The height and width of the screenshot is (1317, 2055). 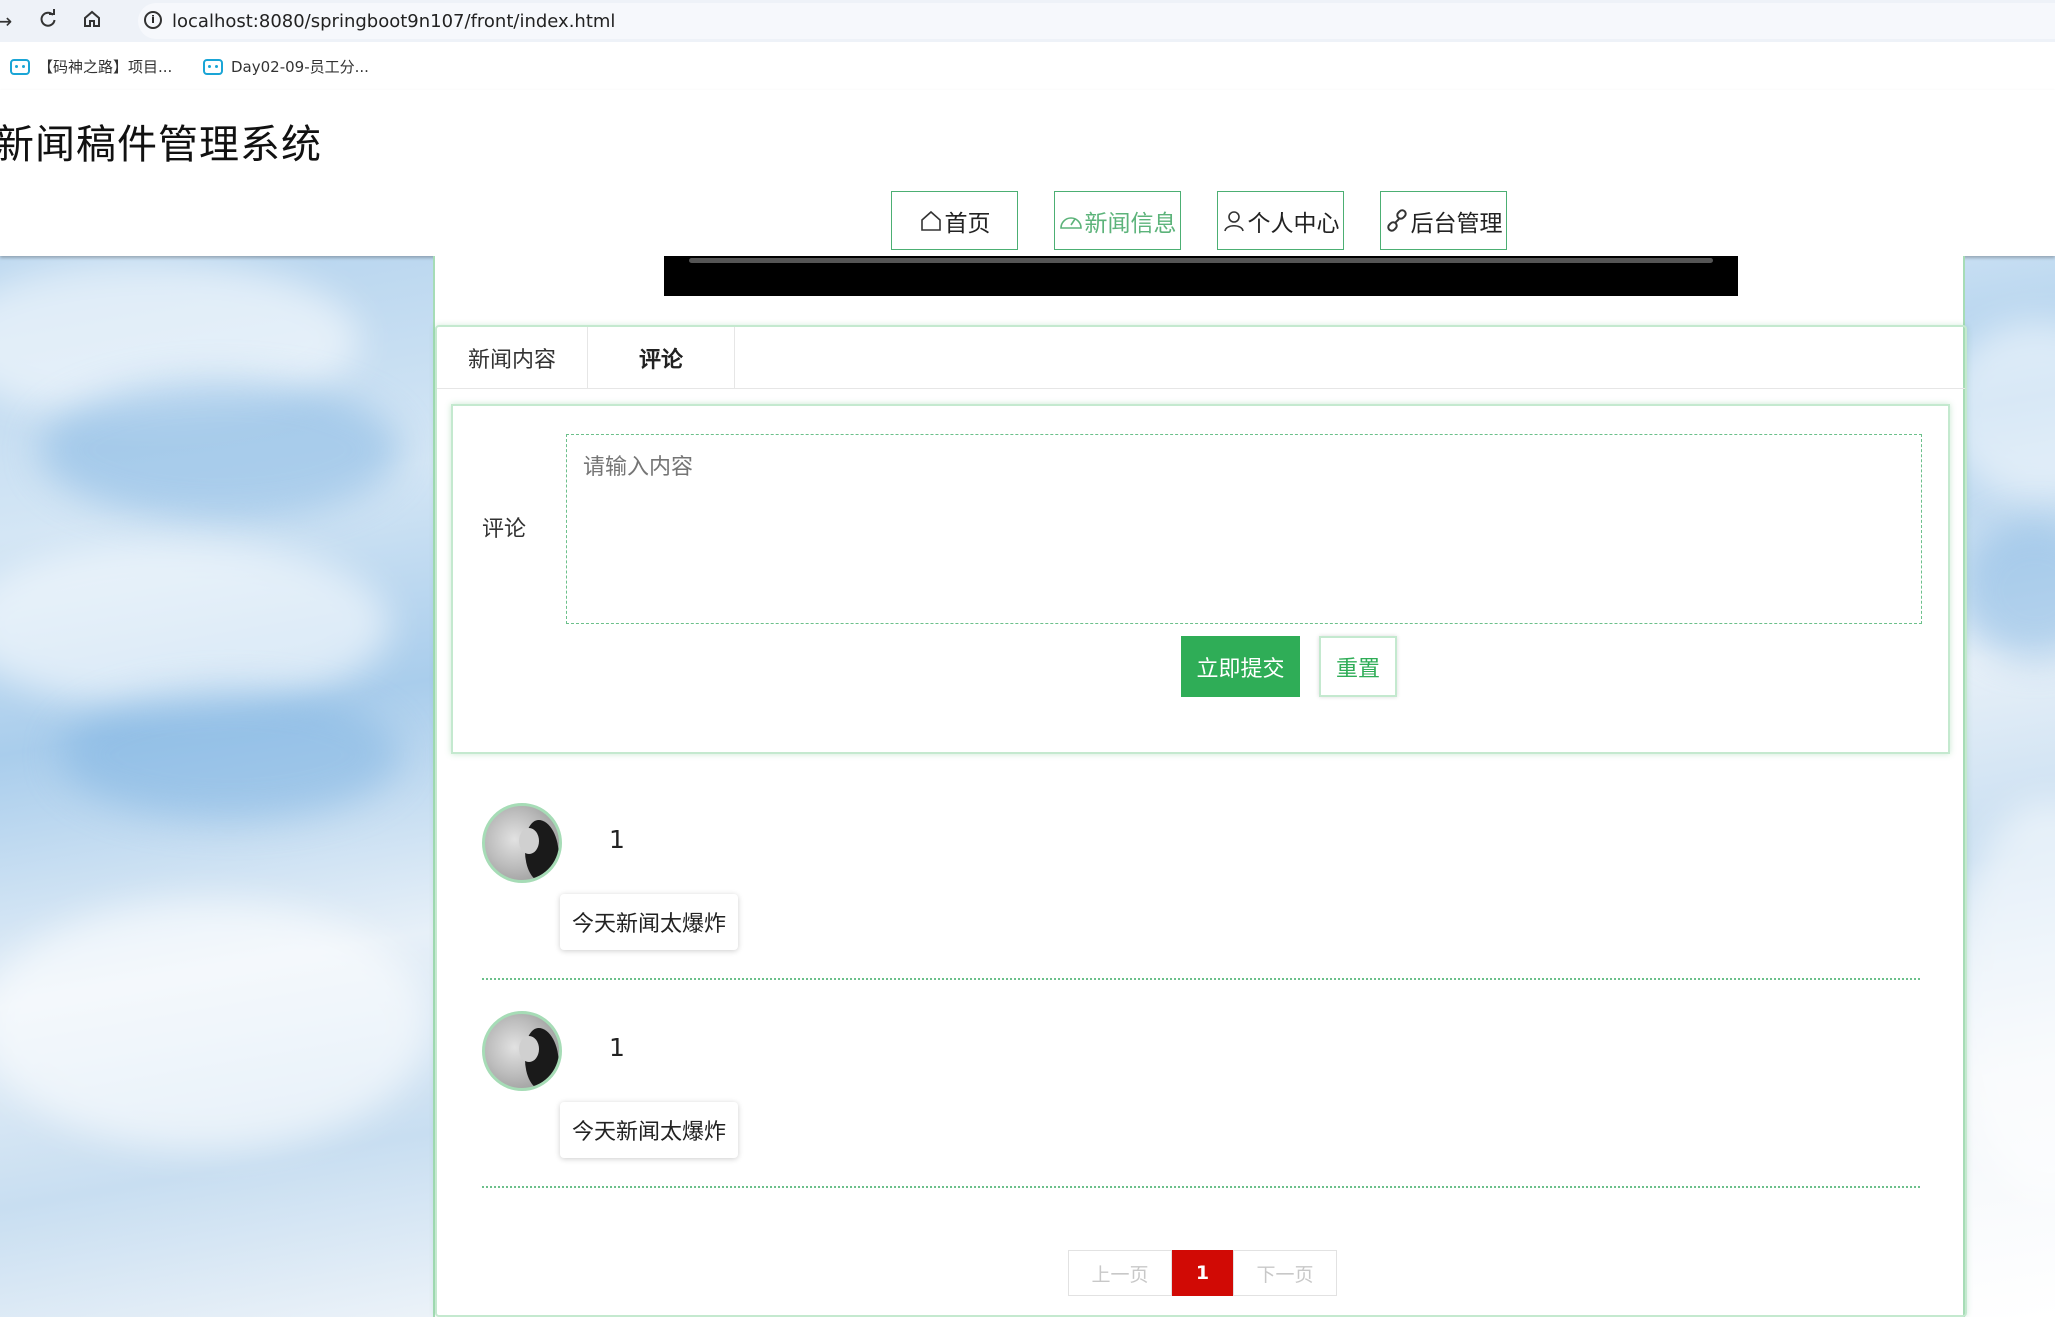 I want to click on tab-comments: 评论, so click(x=661, y=358).